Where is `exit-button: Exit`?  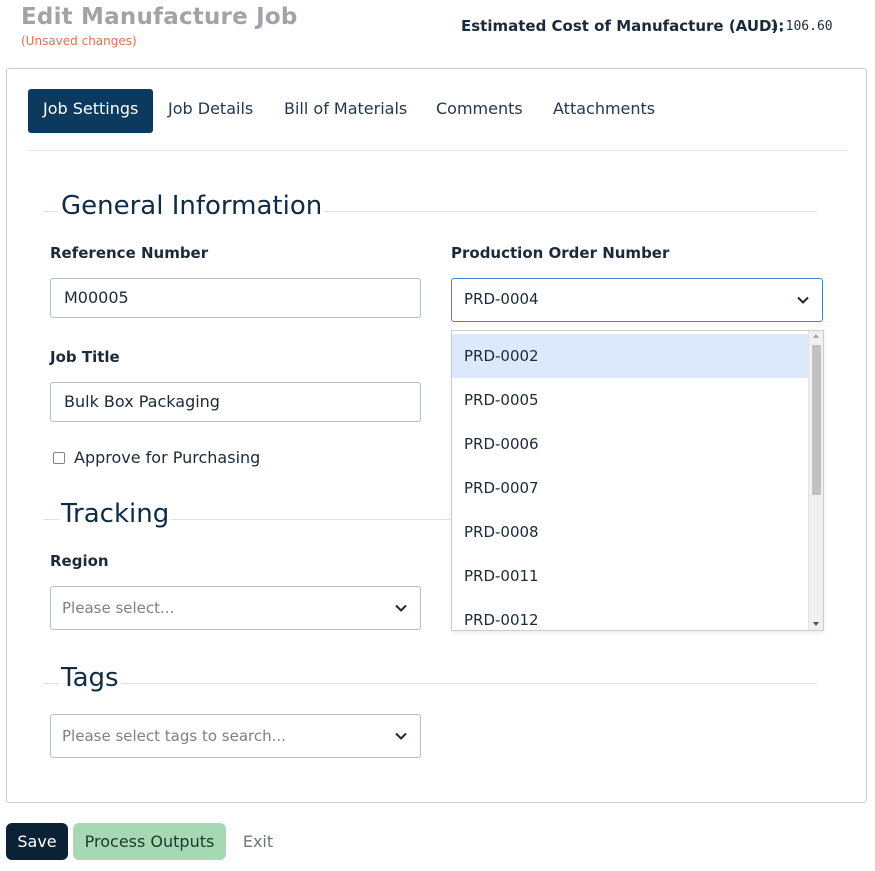
exit-button: Exit is located at coordinates (258, 841).